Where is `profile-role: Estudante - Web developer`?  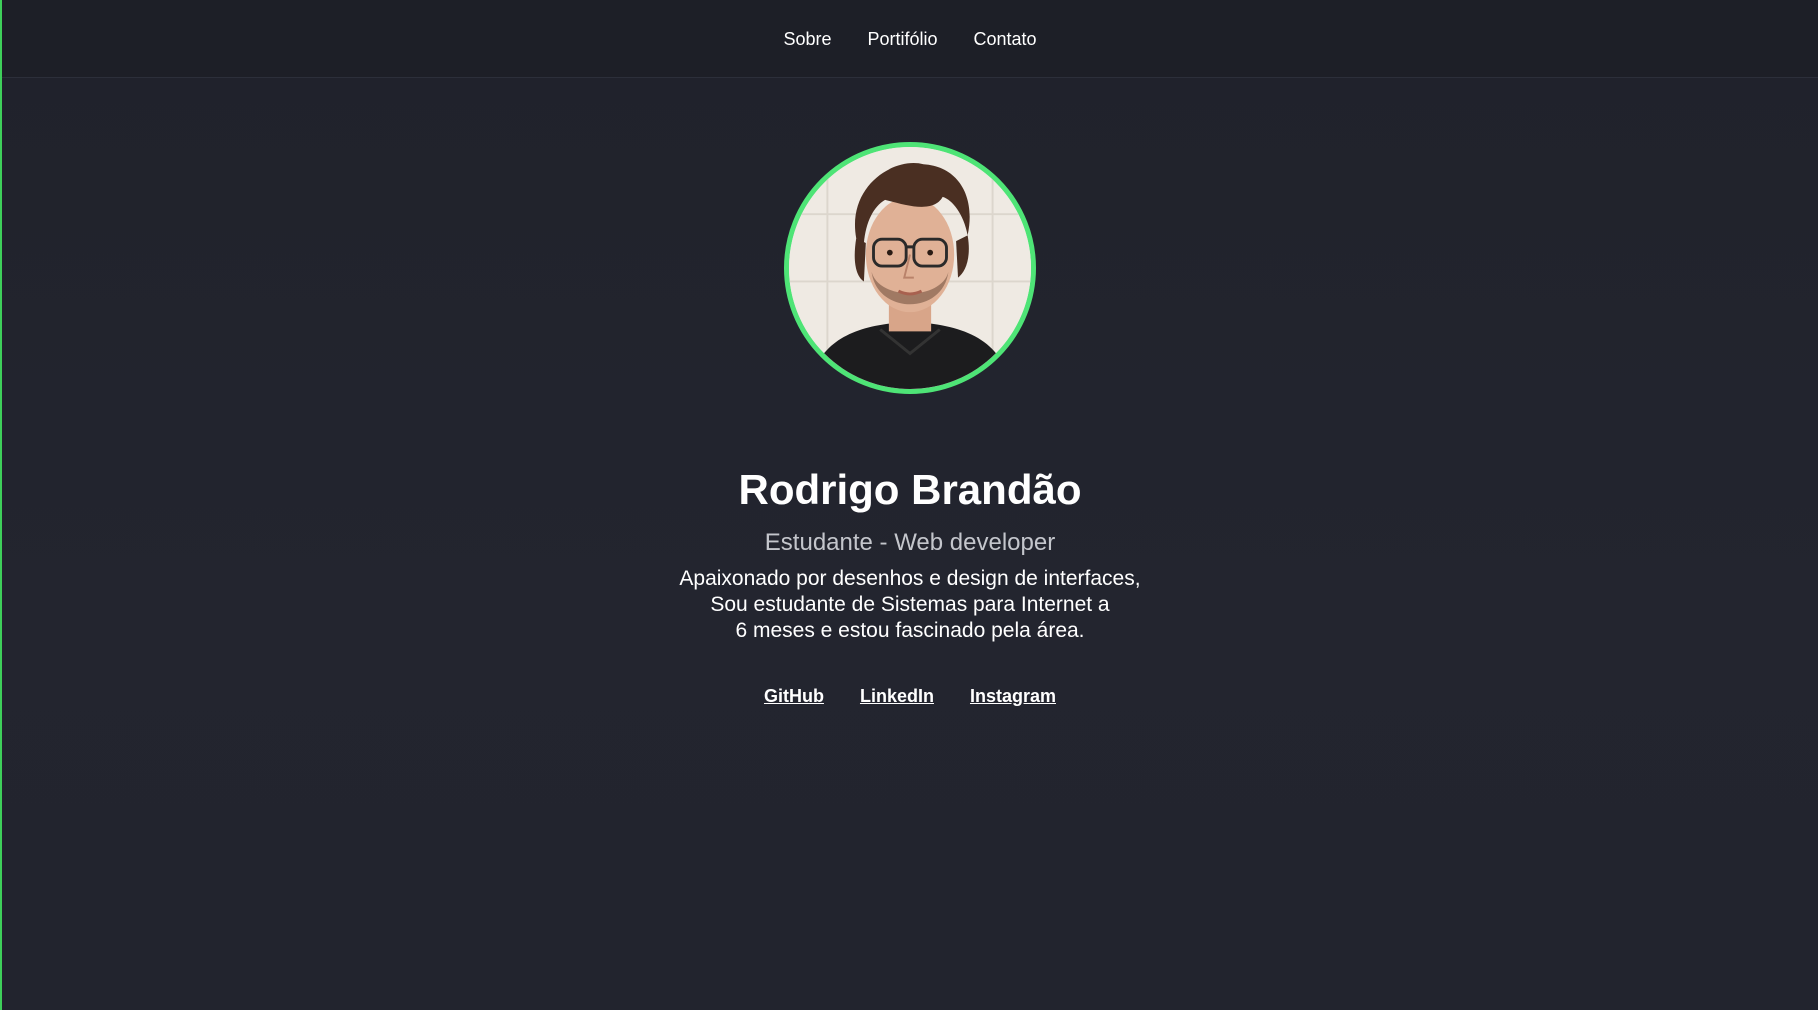
profile-role: Estudante - Web developer is located at coordinates (910, 542).